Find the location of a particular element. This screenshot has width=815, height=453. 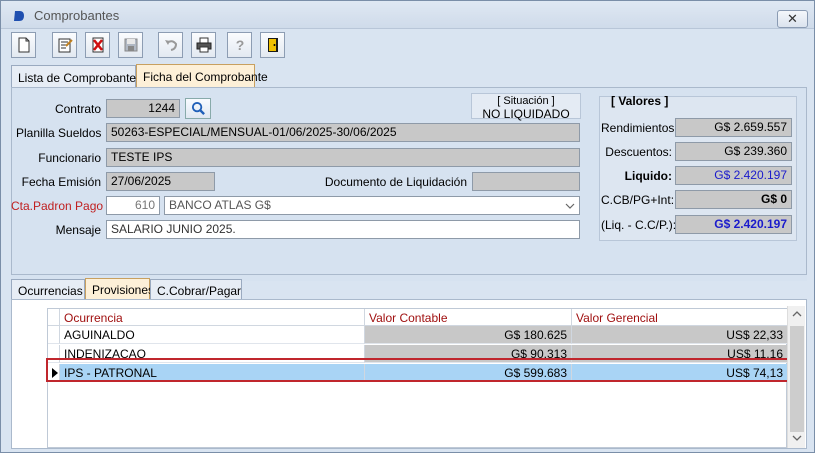

column-header-ocurrencia: Ocurrencia is located at coordinates (212, 317).